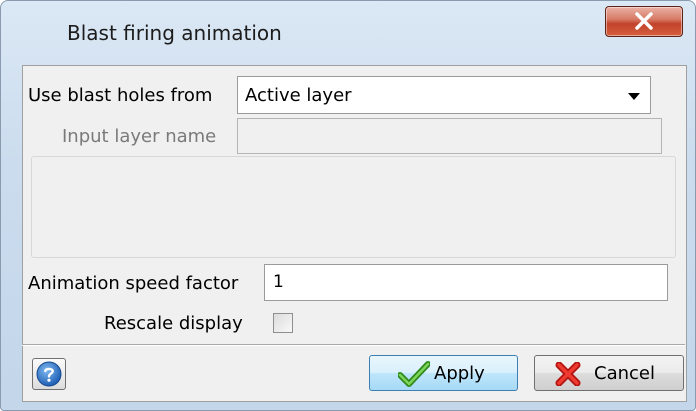 This screenshot has height=411, width=696. What do you see at coordinates (624, 373) in the screenshot?
I see `cancel-label: Cancel` at bounding box center [624, 373].